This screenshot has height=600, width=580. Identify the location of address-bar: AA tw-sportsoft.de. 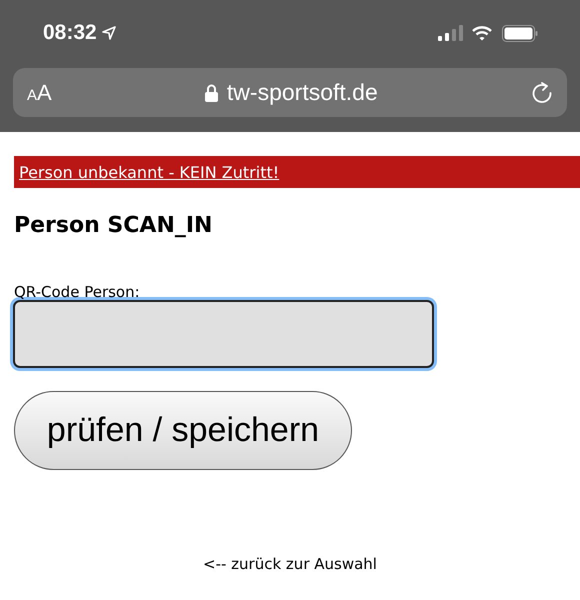
(290, 92).